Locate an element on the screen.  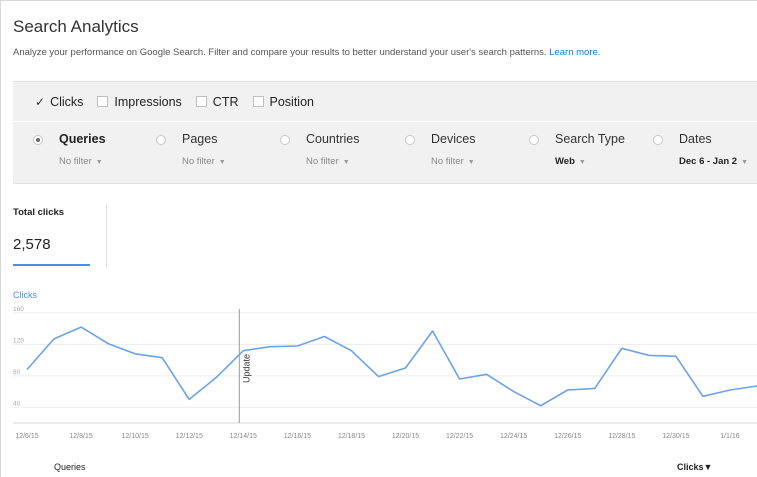
chart-ylabel: Clicks is located at coordinates (25, 295).